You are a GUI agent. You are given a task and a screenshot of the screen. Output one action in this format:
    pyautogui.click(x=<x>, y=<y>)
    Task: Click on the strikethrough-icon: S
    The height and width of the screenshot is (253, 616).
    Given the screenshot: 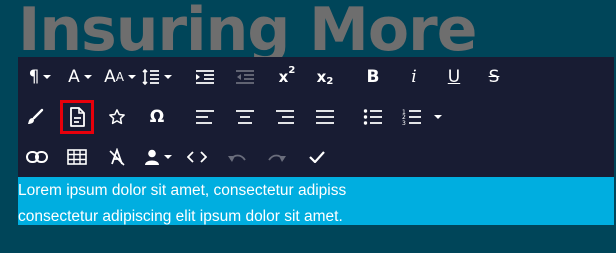 What is the action you would take?
    pyautogui.click(x=494, y=77)
    